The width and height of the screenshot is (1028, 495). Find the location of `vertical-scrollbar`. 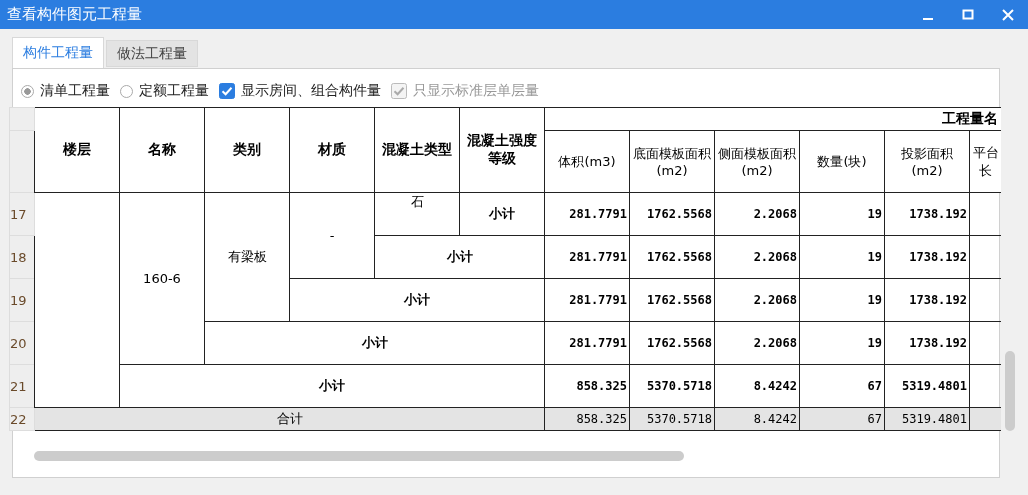

vertical-scrollbar is located at coordinates (1010, 391).